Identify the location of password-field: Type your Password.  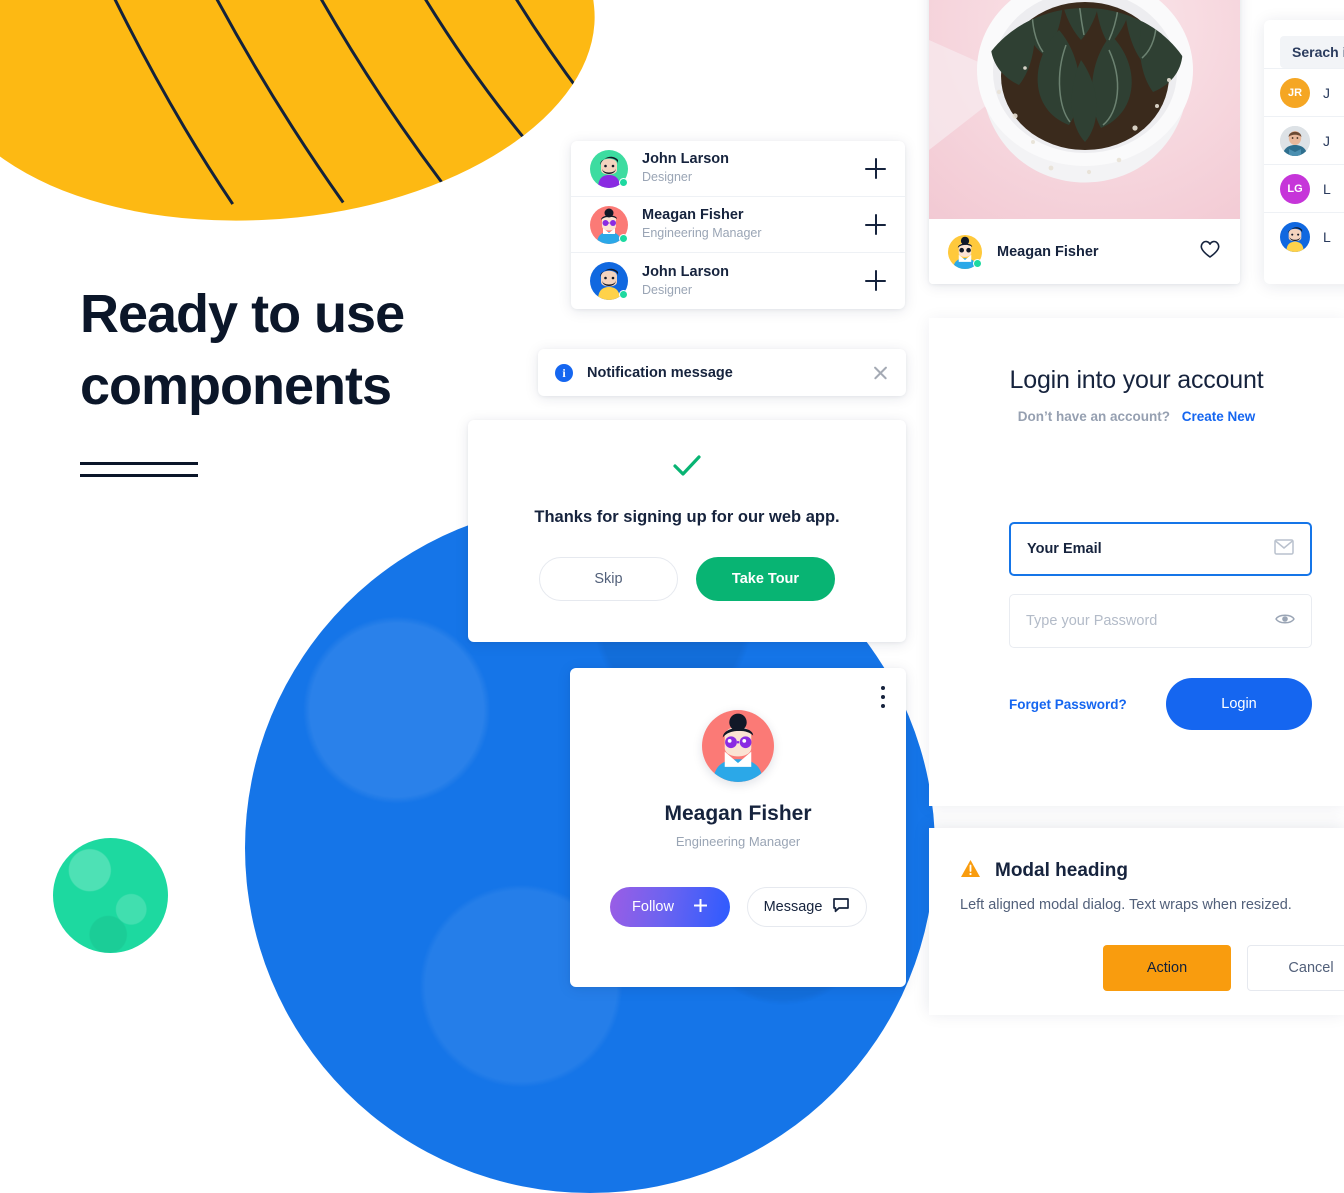
(1160, 621).